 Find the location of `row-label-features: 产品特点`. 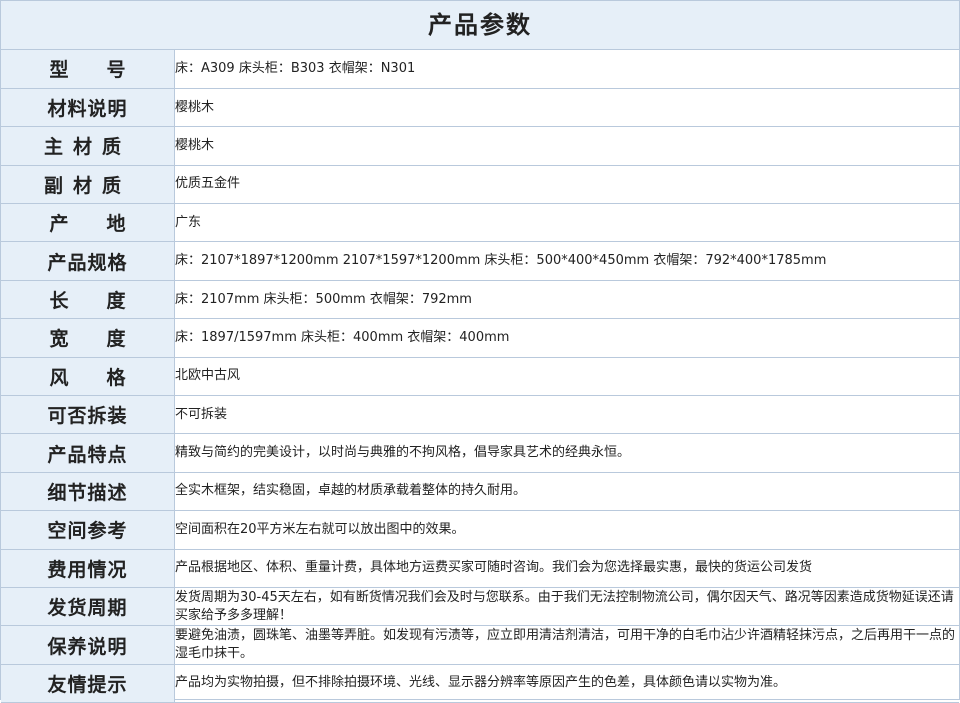

row-label-features: 产品特点 is located at coordinates (88, 453).